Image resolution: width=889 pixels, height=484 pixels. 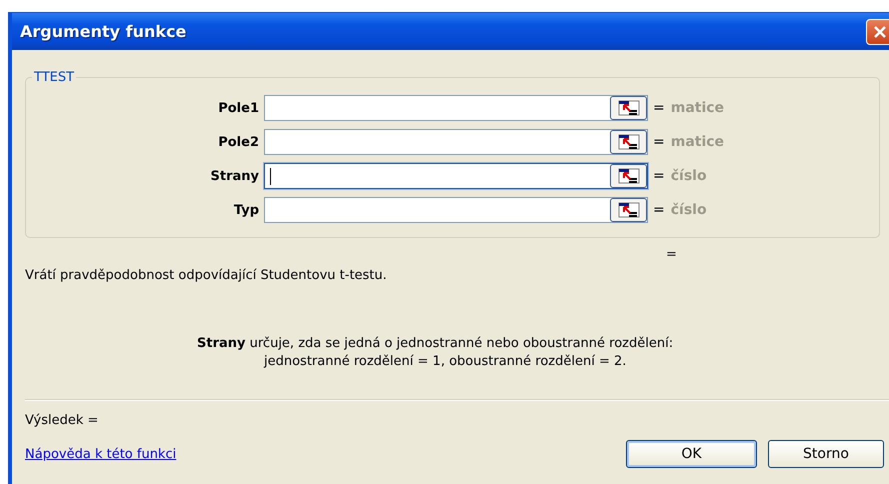 What do you see at coordinates (826, 454) in the screenshot?
I see `cancel-button: Storno` at bounding box center [826, 454].